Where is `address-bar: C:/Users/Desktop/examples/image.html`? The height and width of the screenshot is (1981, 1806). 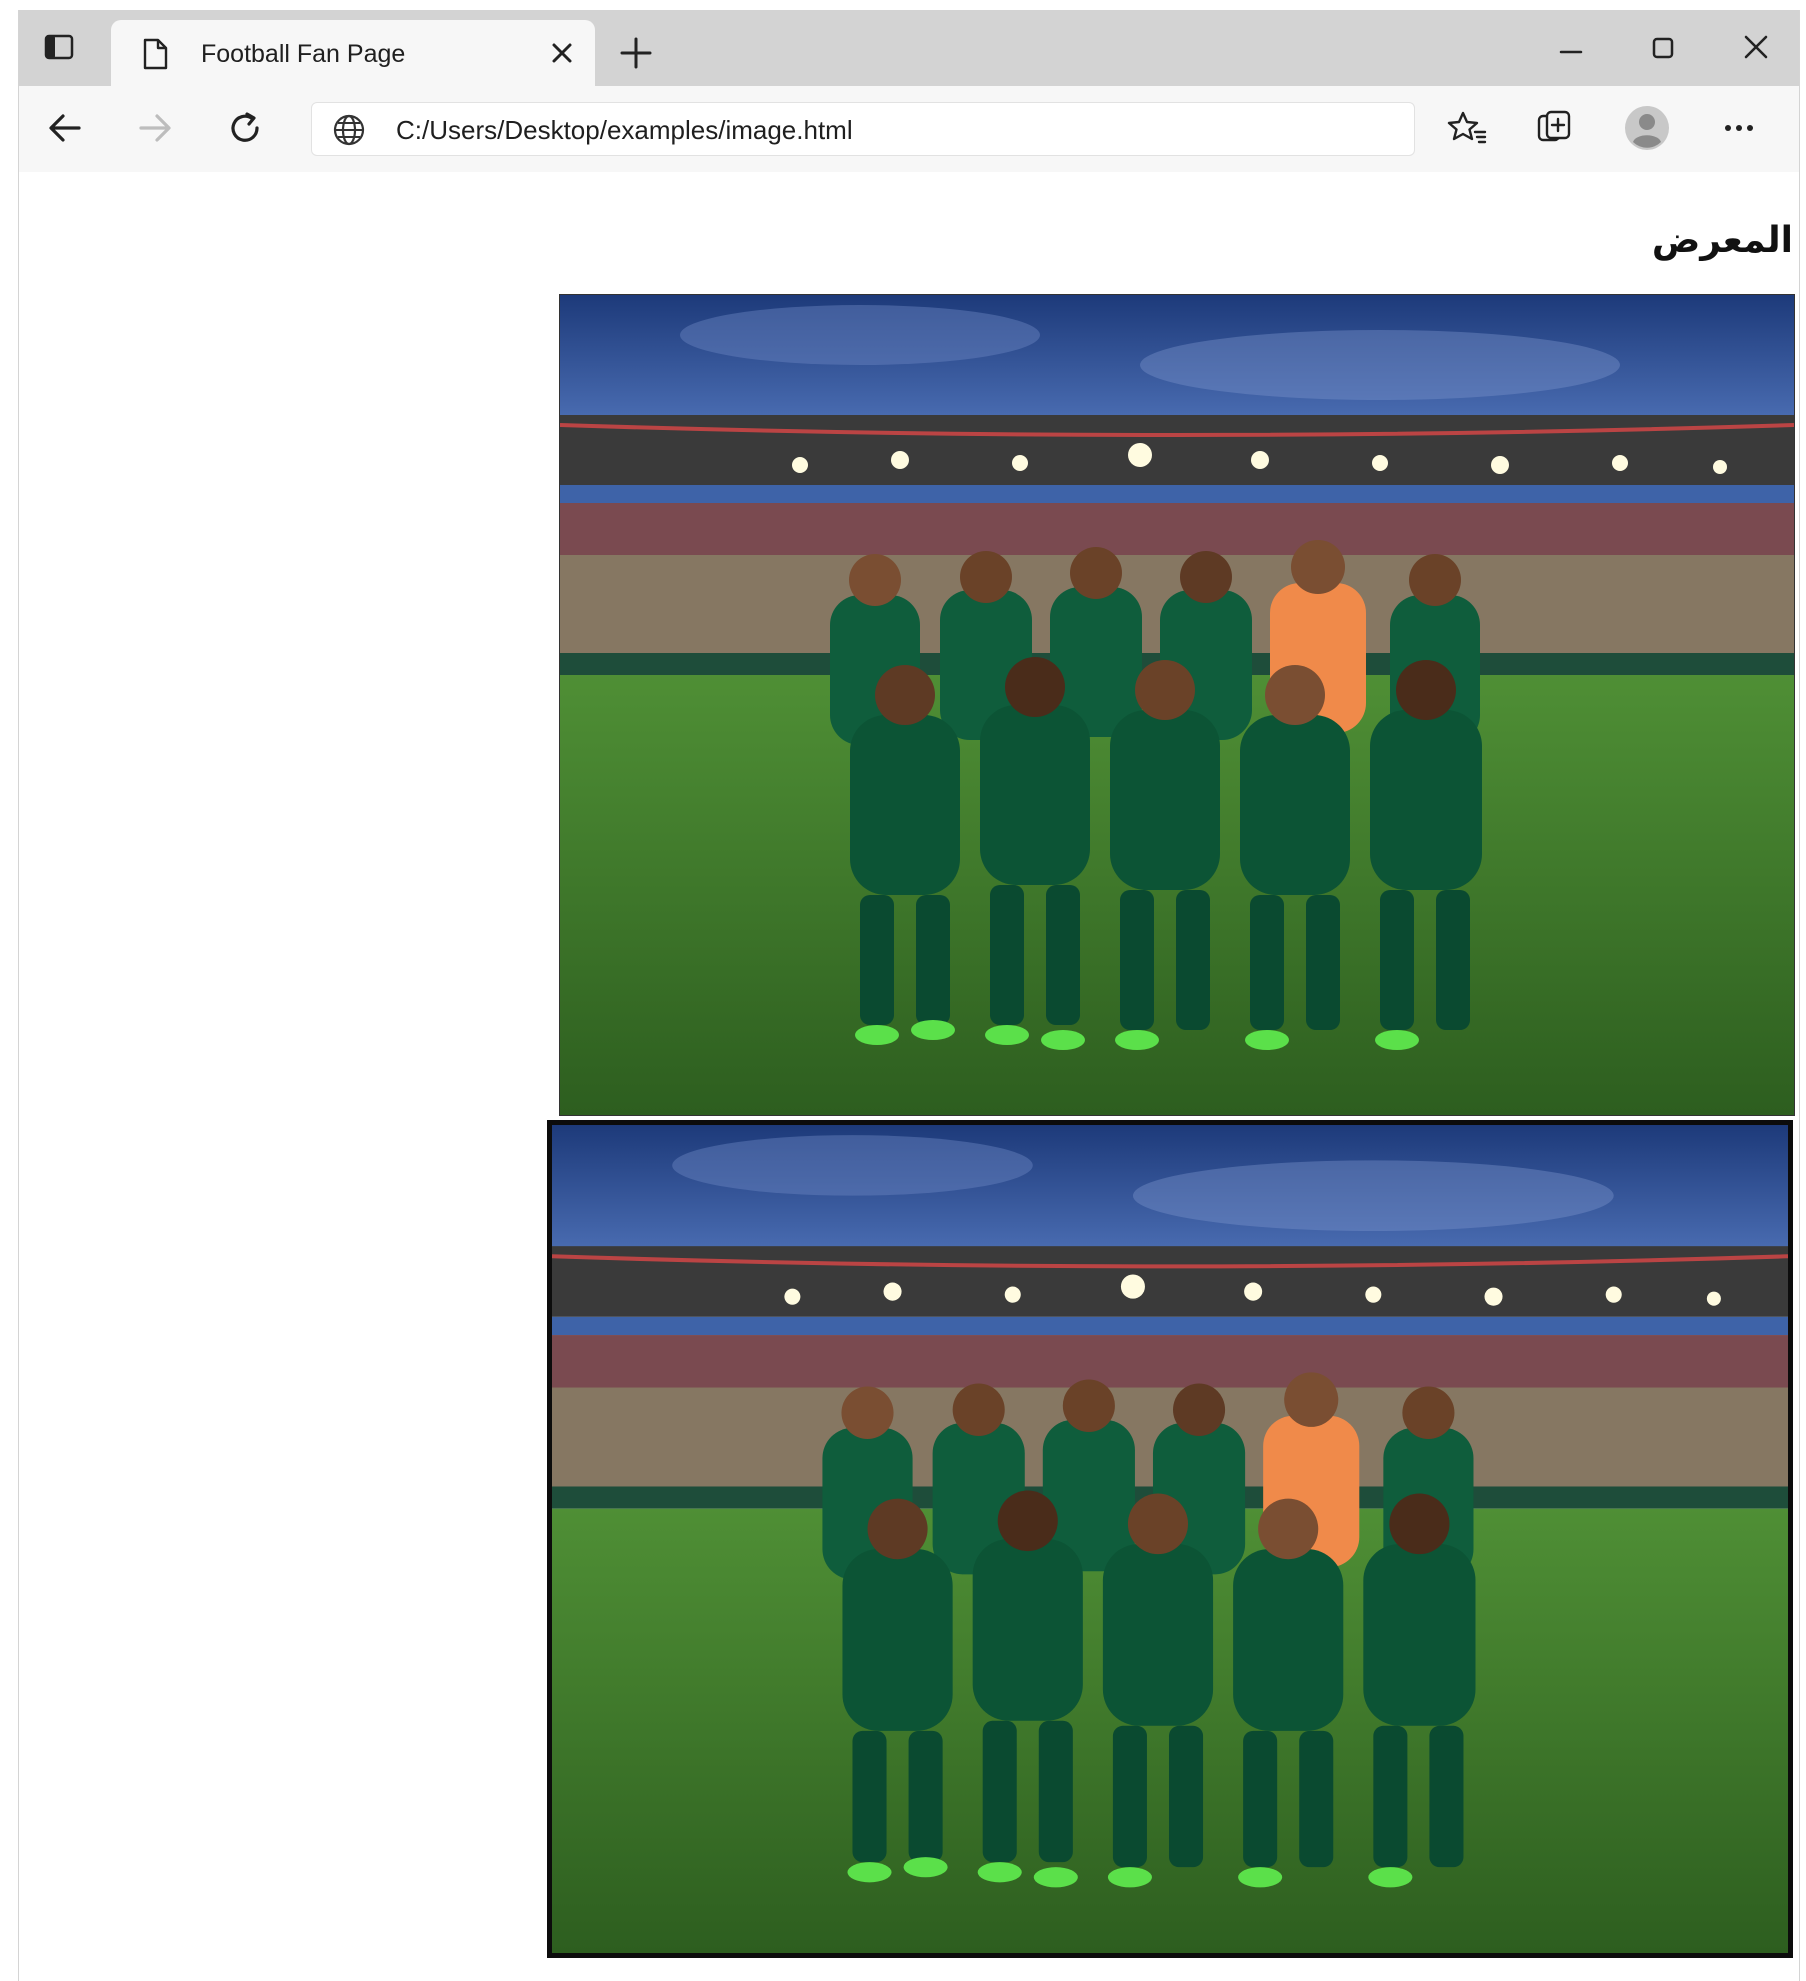
address-bar: C:/Users/Desktop/examples/image.html is located at coordinates (863, 129).